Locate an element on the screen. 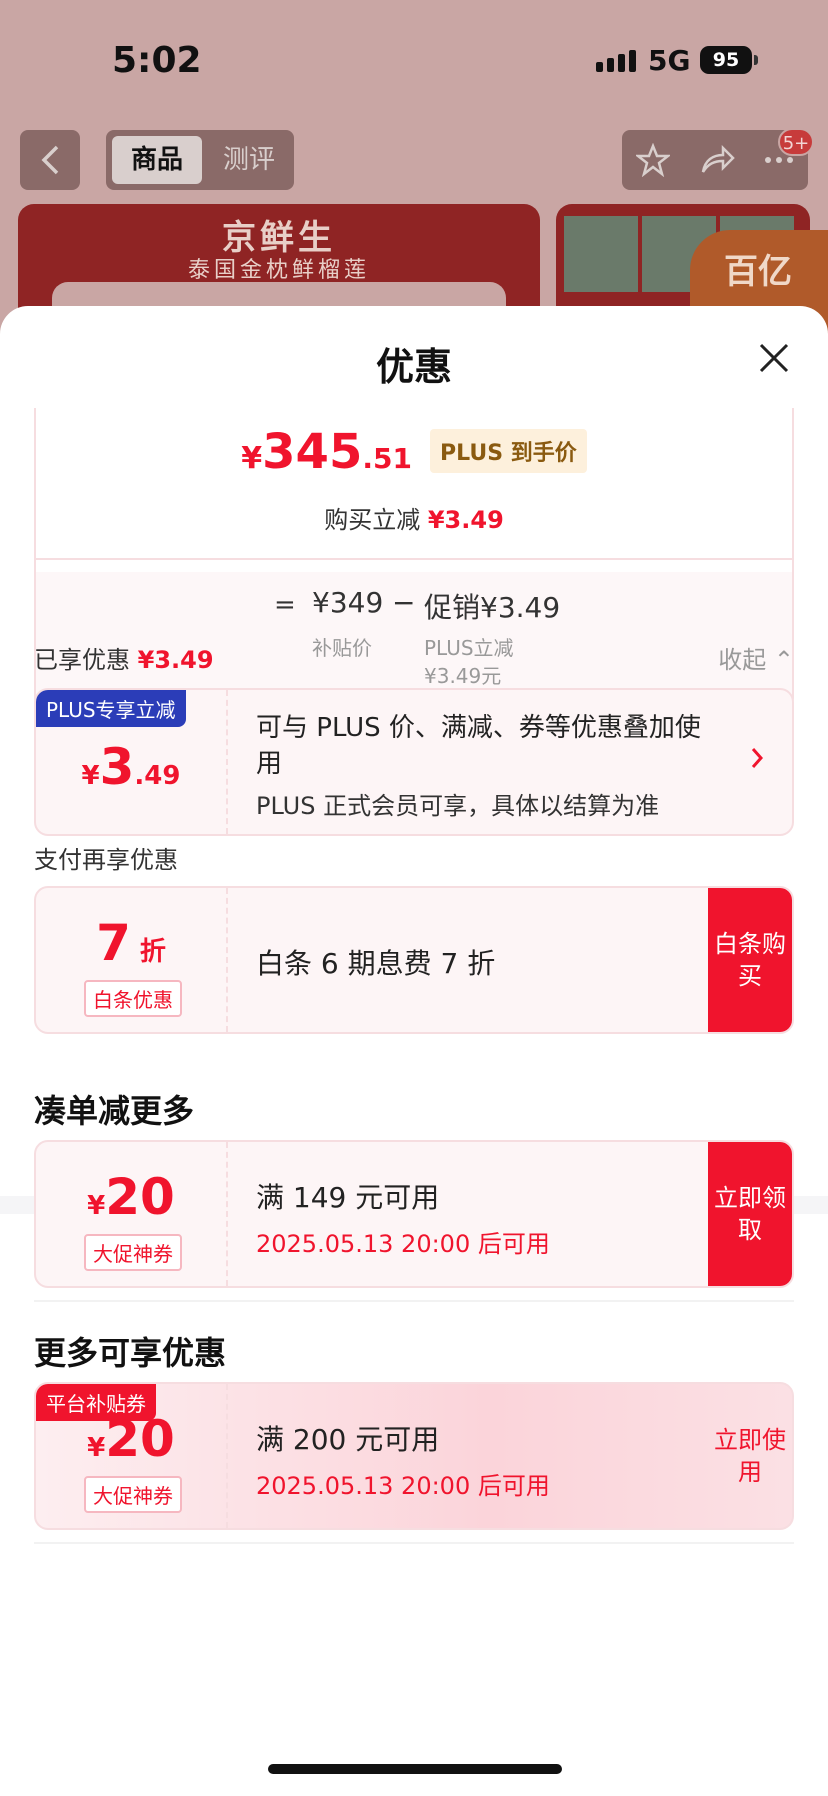 The image size is (828, 1796). price-decimal: .51 is located at coordinates (387, 458).